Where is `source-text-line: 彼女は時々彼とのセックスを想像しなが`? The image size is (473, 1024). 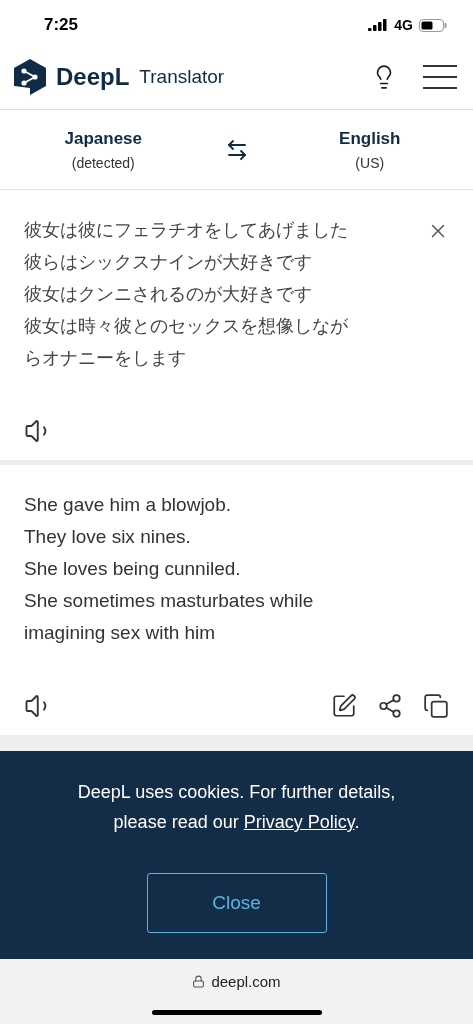 source-text-line: 彼女は時々彼とのセックスを想像しなが is located at coordinates (186, 326).